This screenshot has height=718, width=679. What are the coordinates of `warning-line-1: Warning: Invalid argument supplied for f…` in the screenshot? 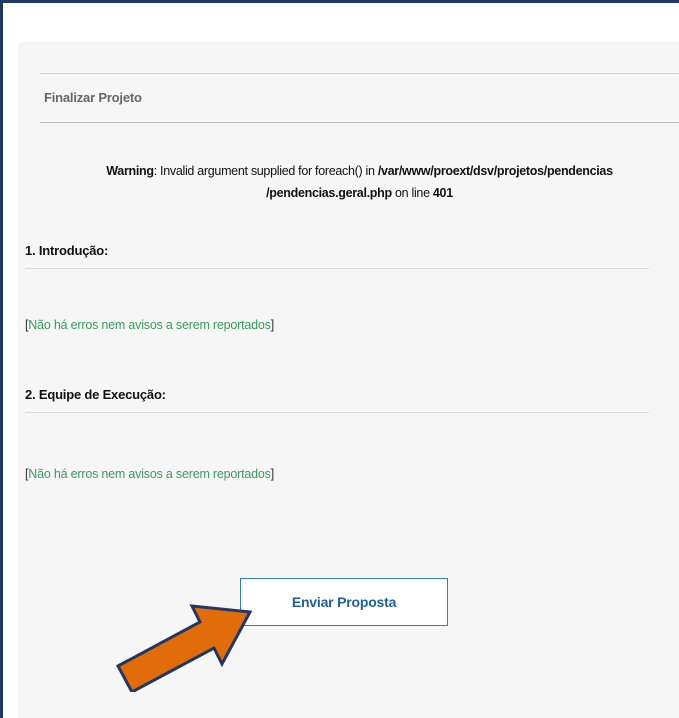 It's located at (359, 171).